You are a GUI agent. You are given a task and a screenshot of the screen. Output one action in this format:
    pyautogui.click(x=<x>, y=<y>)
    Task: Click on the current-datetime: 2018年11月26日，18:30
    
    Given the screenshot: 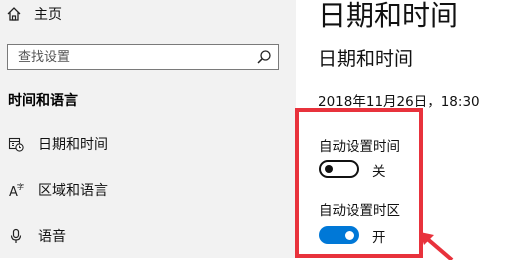 What is the action you would take?
    pyautogui.click(x=399, y=102)
    